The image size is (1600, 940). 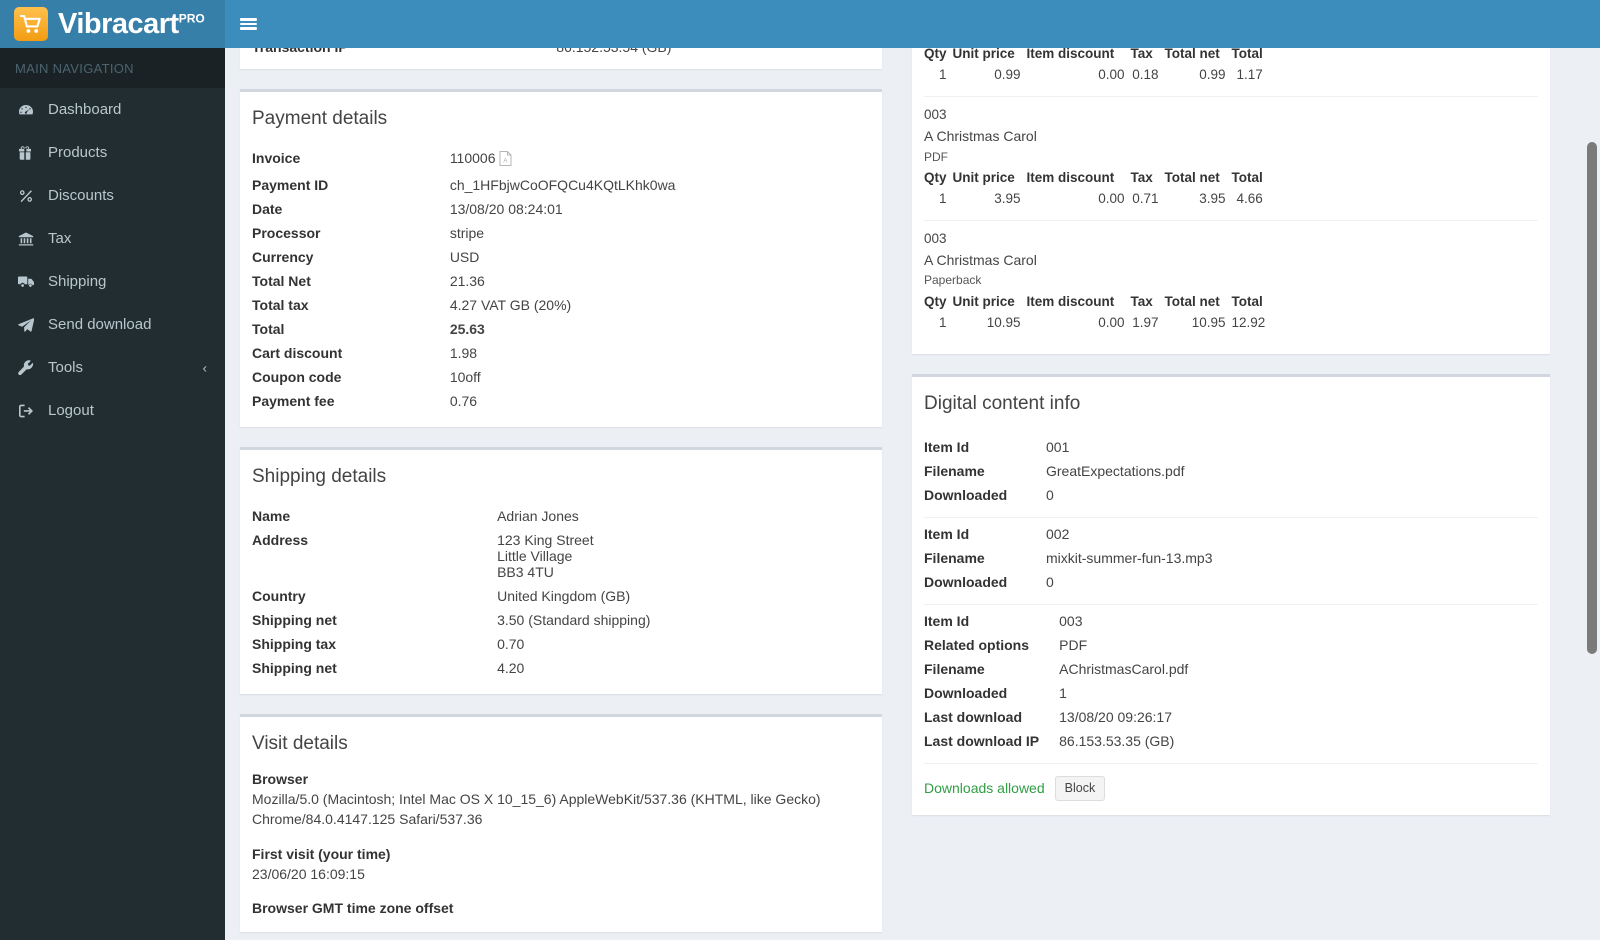 What do you see at coordinates (100, 324) in the screenshot?
I see `sidebar-item-label: Send download` at bounding box center [100, 324].